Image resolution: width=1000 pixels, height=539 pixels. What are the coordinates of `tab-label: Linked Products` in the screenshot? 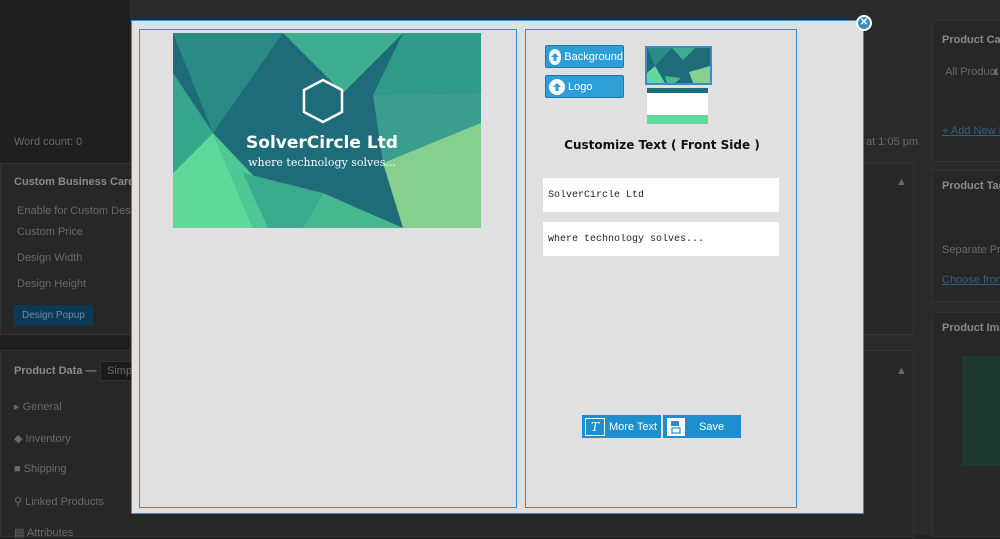 It's located at (65, 502).